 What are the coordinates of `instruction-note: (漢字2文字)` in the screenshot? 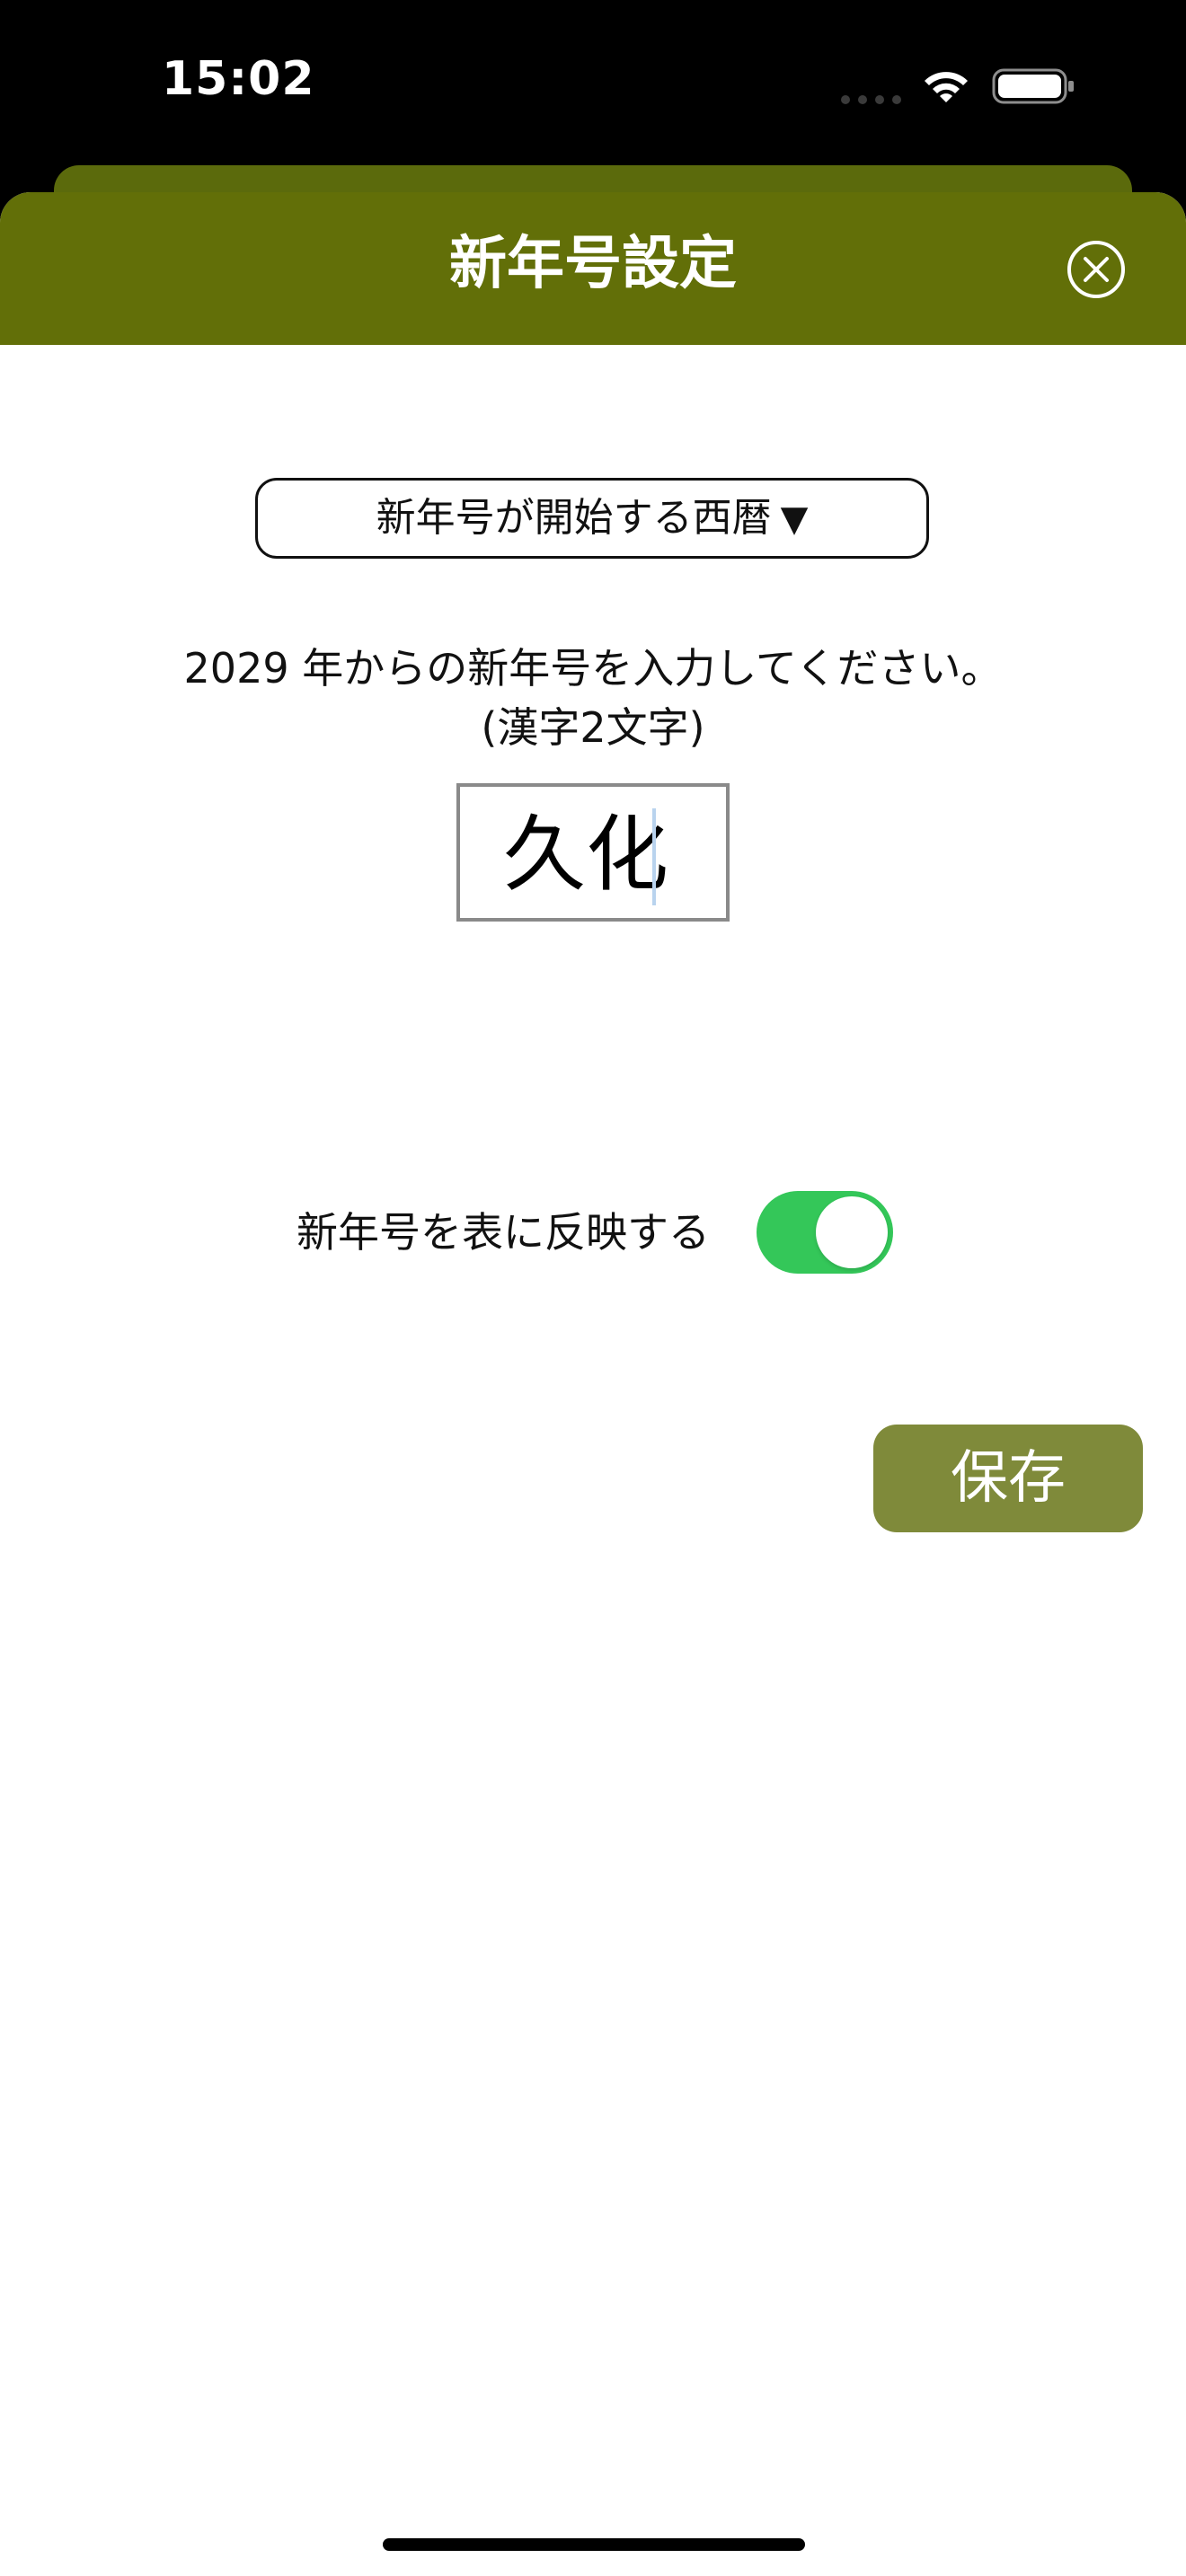 It's located at (593, 727).